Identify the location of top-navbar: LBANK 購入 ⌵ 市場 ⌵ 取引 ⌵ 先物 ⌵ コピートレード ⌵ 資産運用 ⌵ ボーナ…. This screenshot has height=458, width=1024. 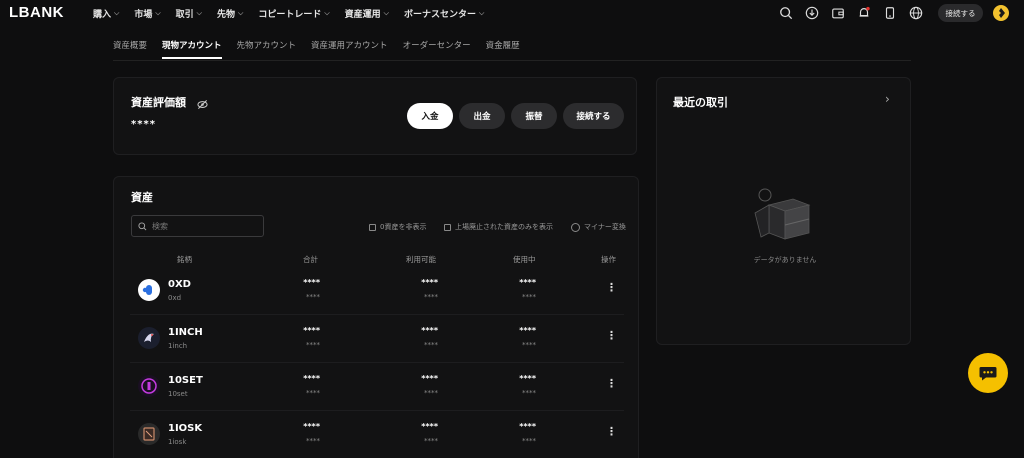
(512, 13).